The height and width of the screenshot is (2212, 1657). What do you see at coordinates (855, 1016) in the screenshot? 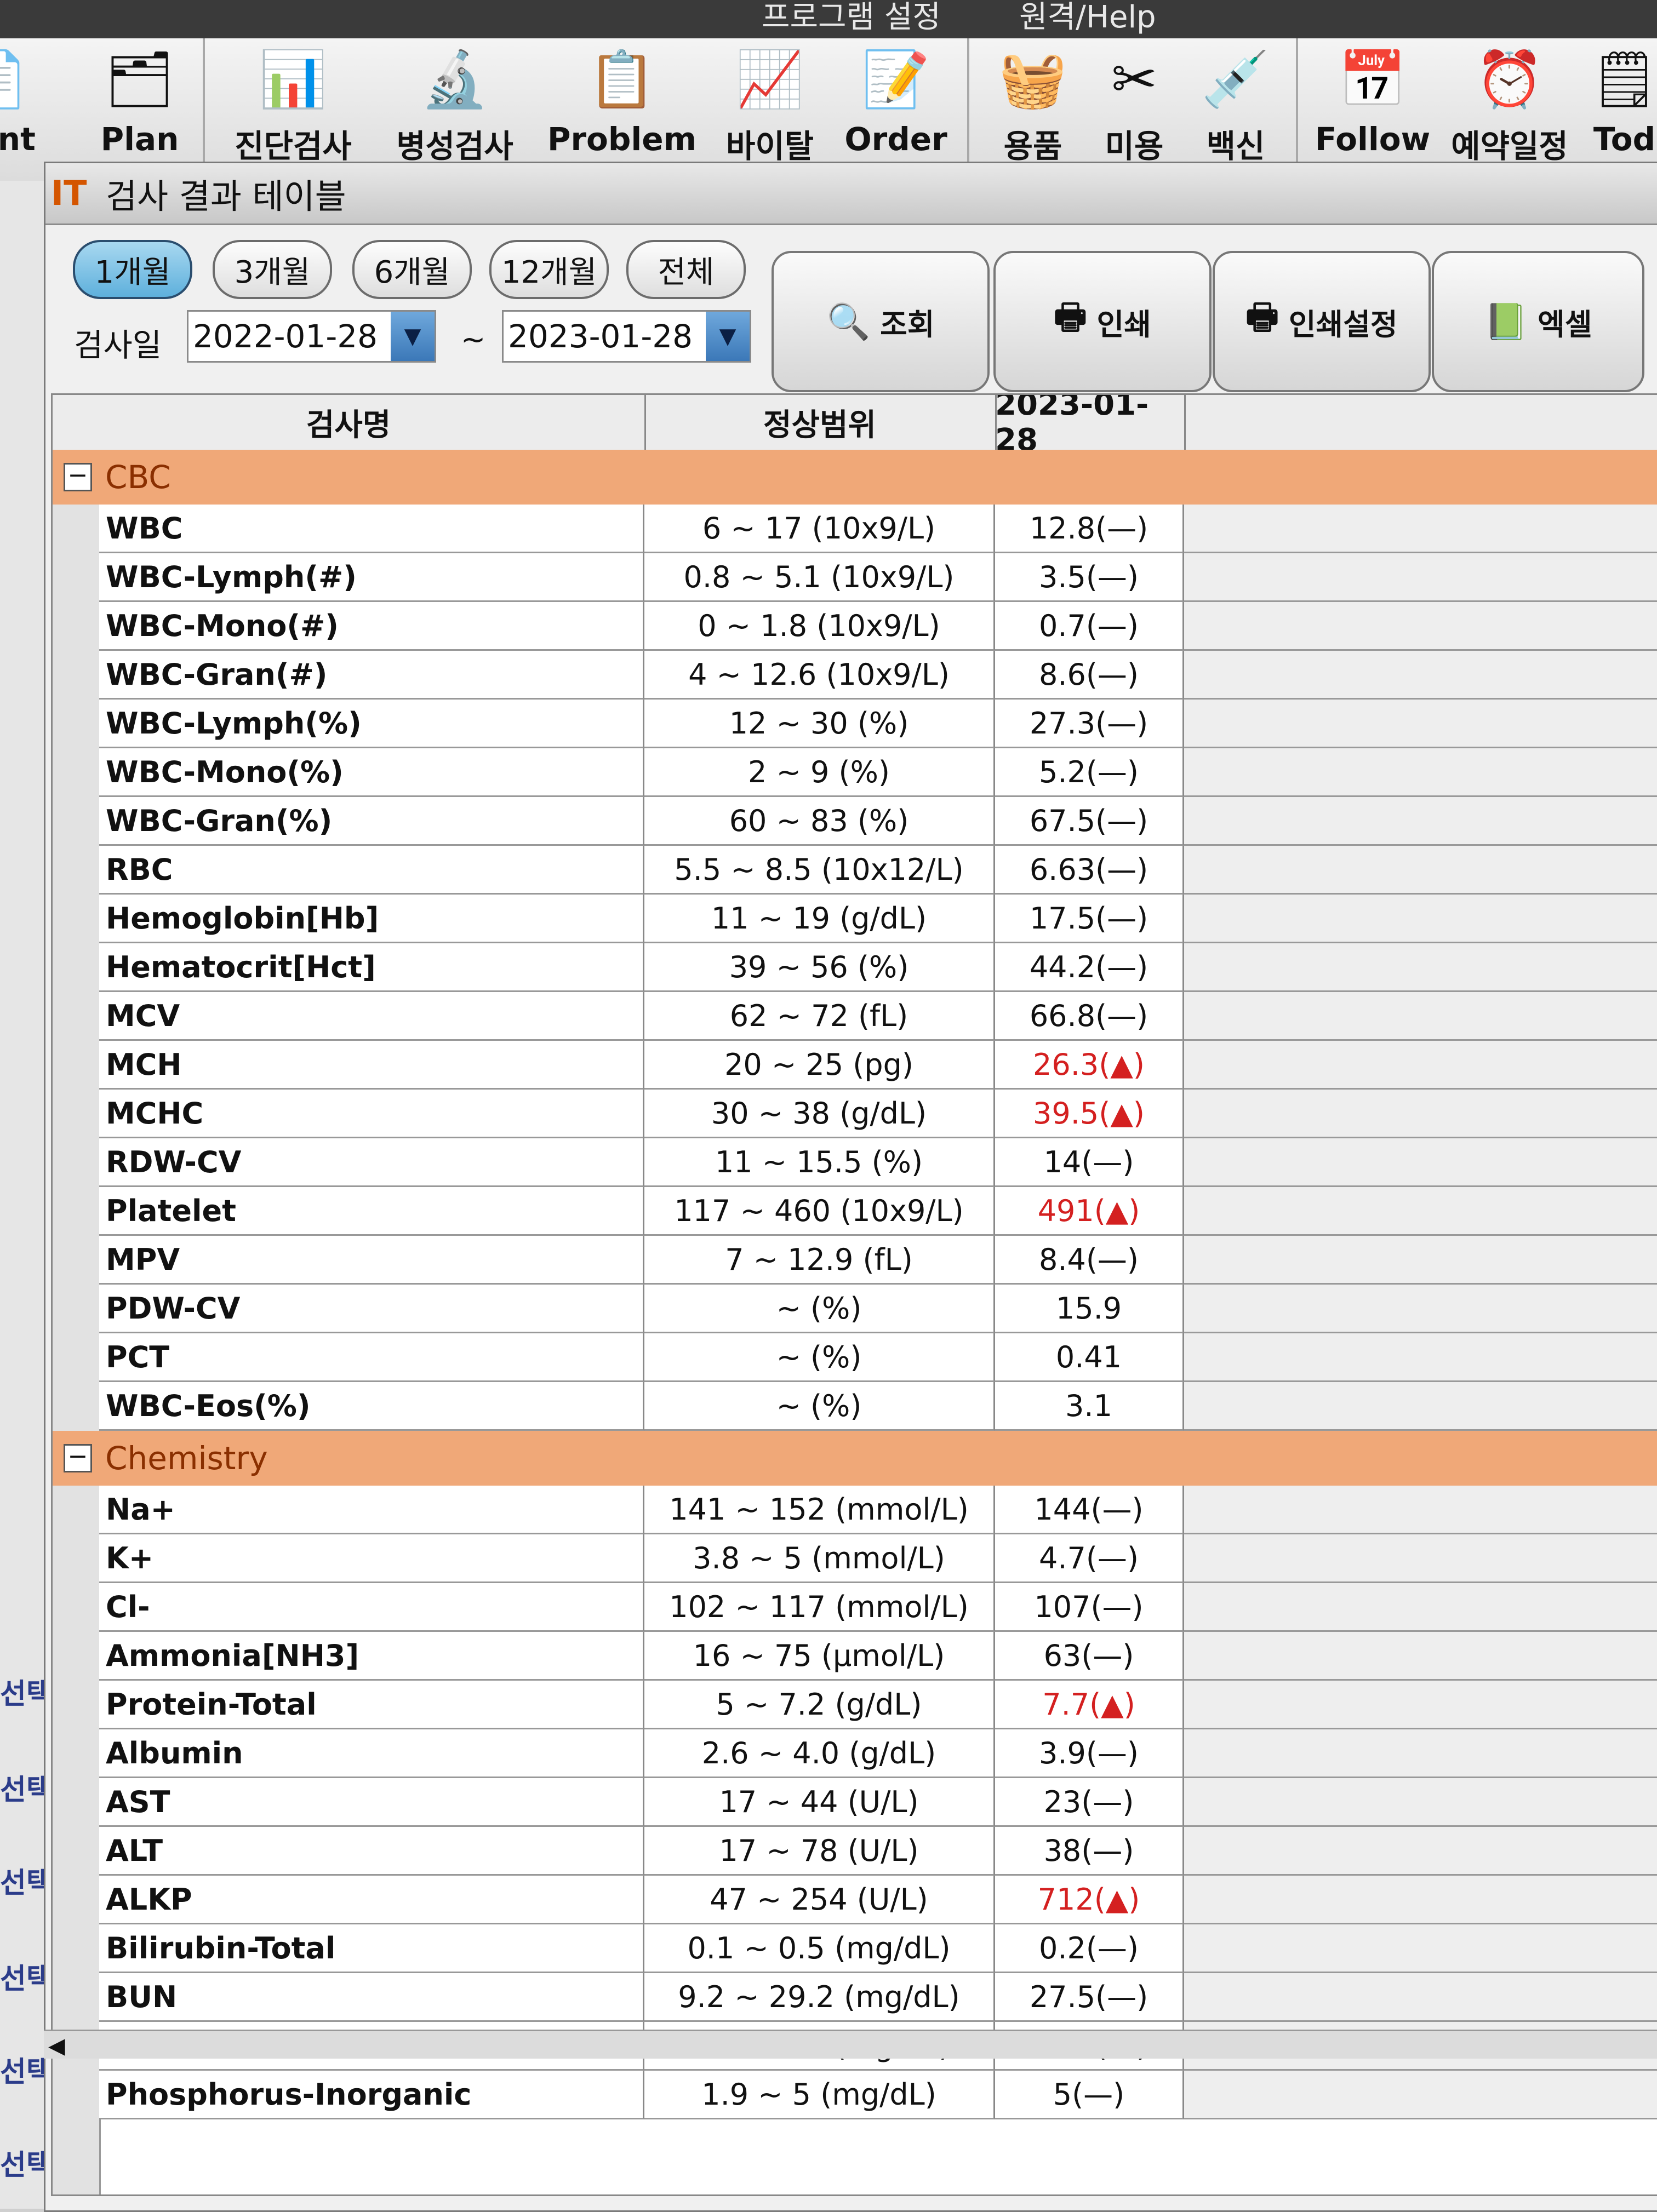
I see `table-row: MCV 62 ~ 72 (fL) 66.8(—)` at bounding box center [855, 1016].